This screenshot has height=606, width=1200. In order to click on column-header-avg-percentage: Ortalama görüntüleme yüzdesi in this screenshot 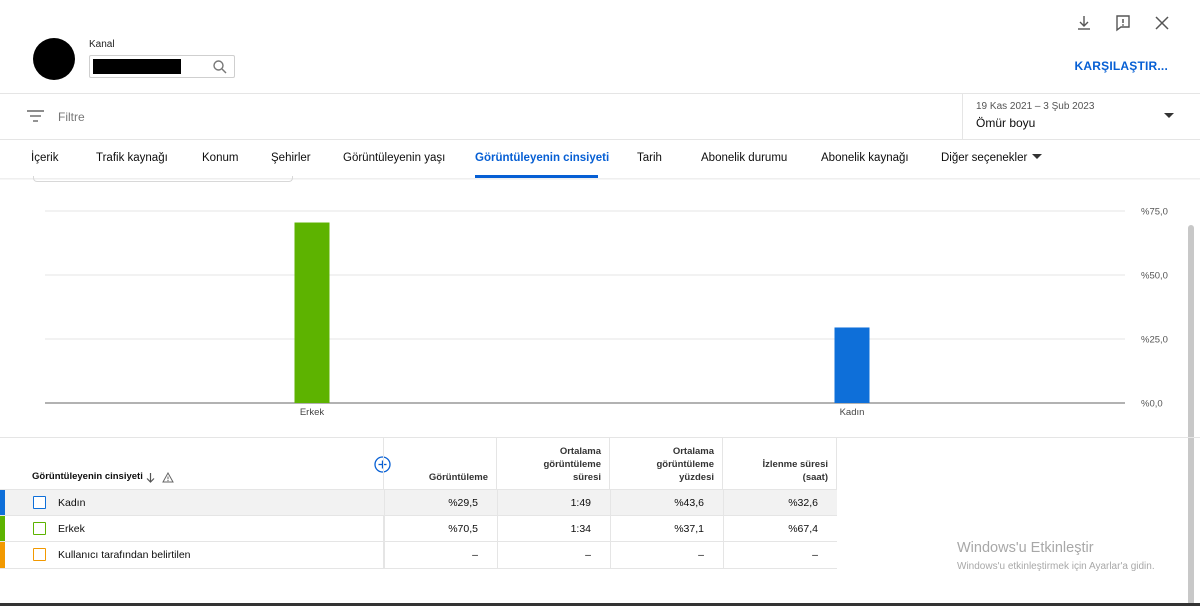, I will do `click(666, 464)`.